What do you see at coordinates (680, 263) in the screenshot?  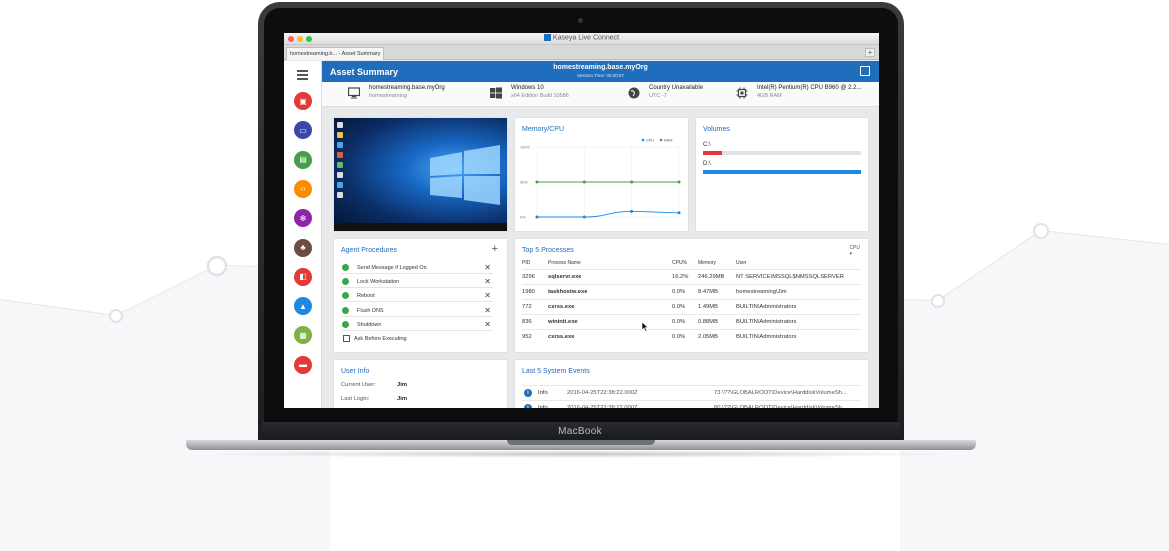 I see `column-header: CPU%` at bounding box center [680, 263].